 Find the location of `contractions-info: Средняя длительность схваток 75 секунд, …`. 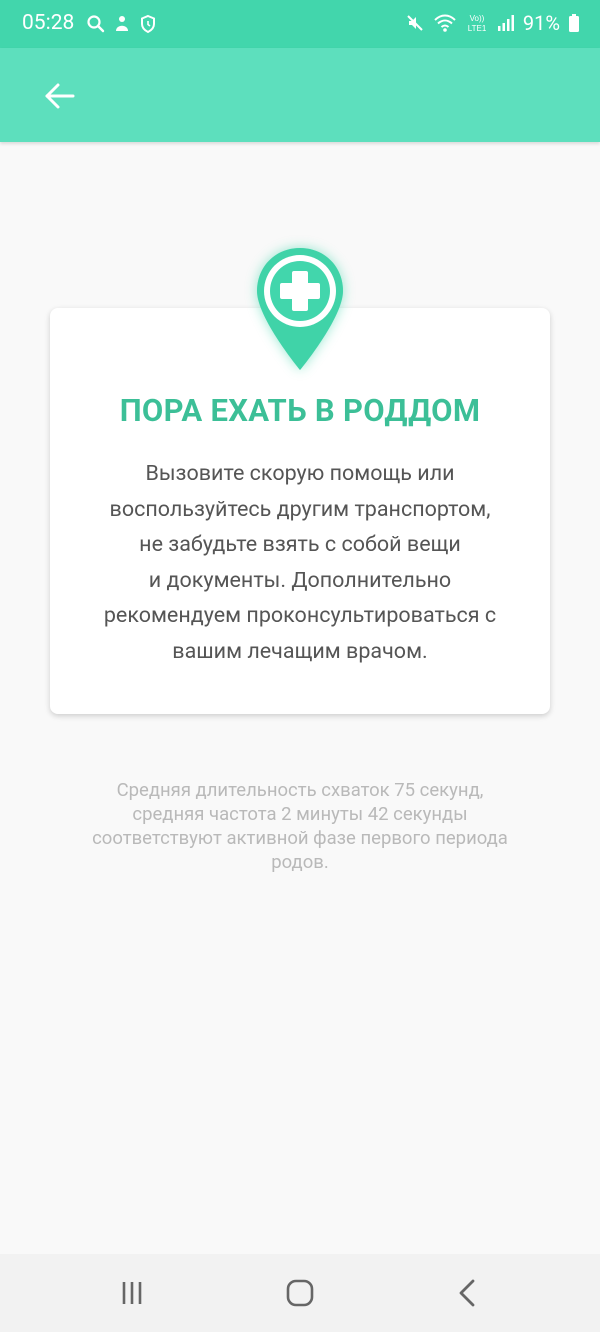

contractions-info: Средняя длительность схваток 75 секунд, … is located at coordinates (300, 826).